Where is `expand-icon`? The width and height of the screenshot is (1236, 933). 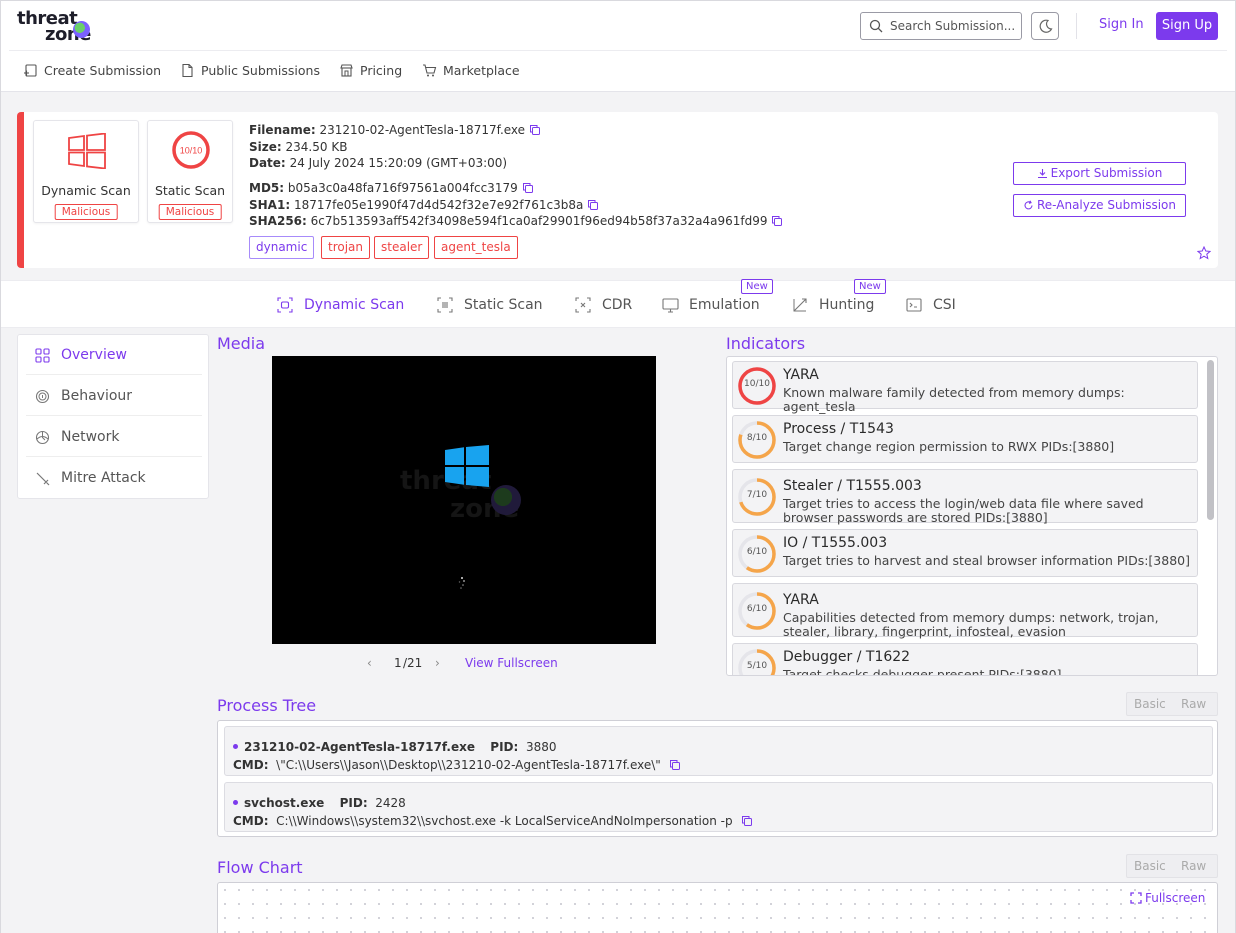 expand-icon is located at coordinates (1136, 898).